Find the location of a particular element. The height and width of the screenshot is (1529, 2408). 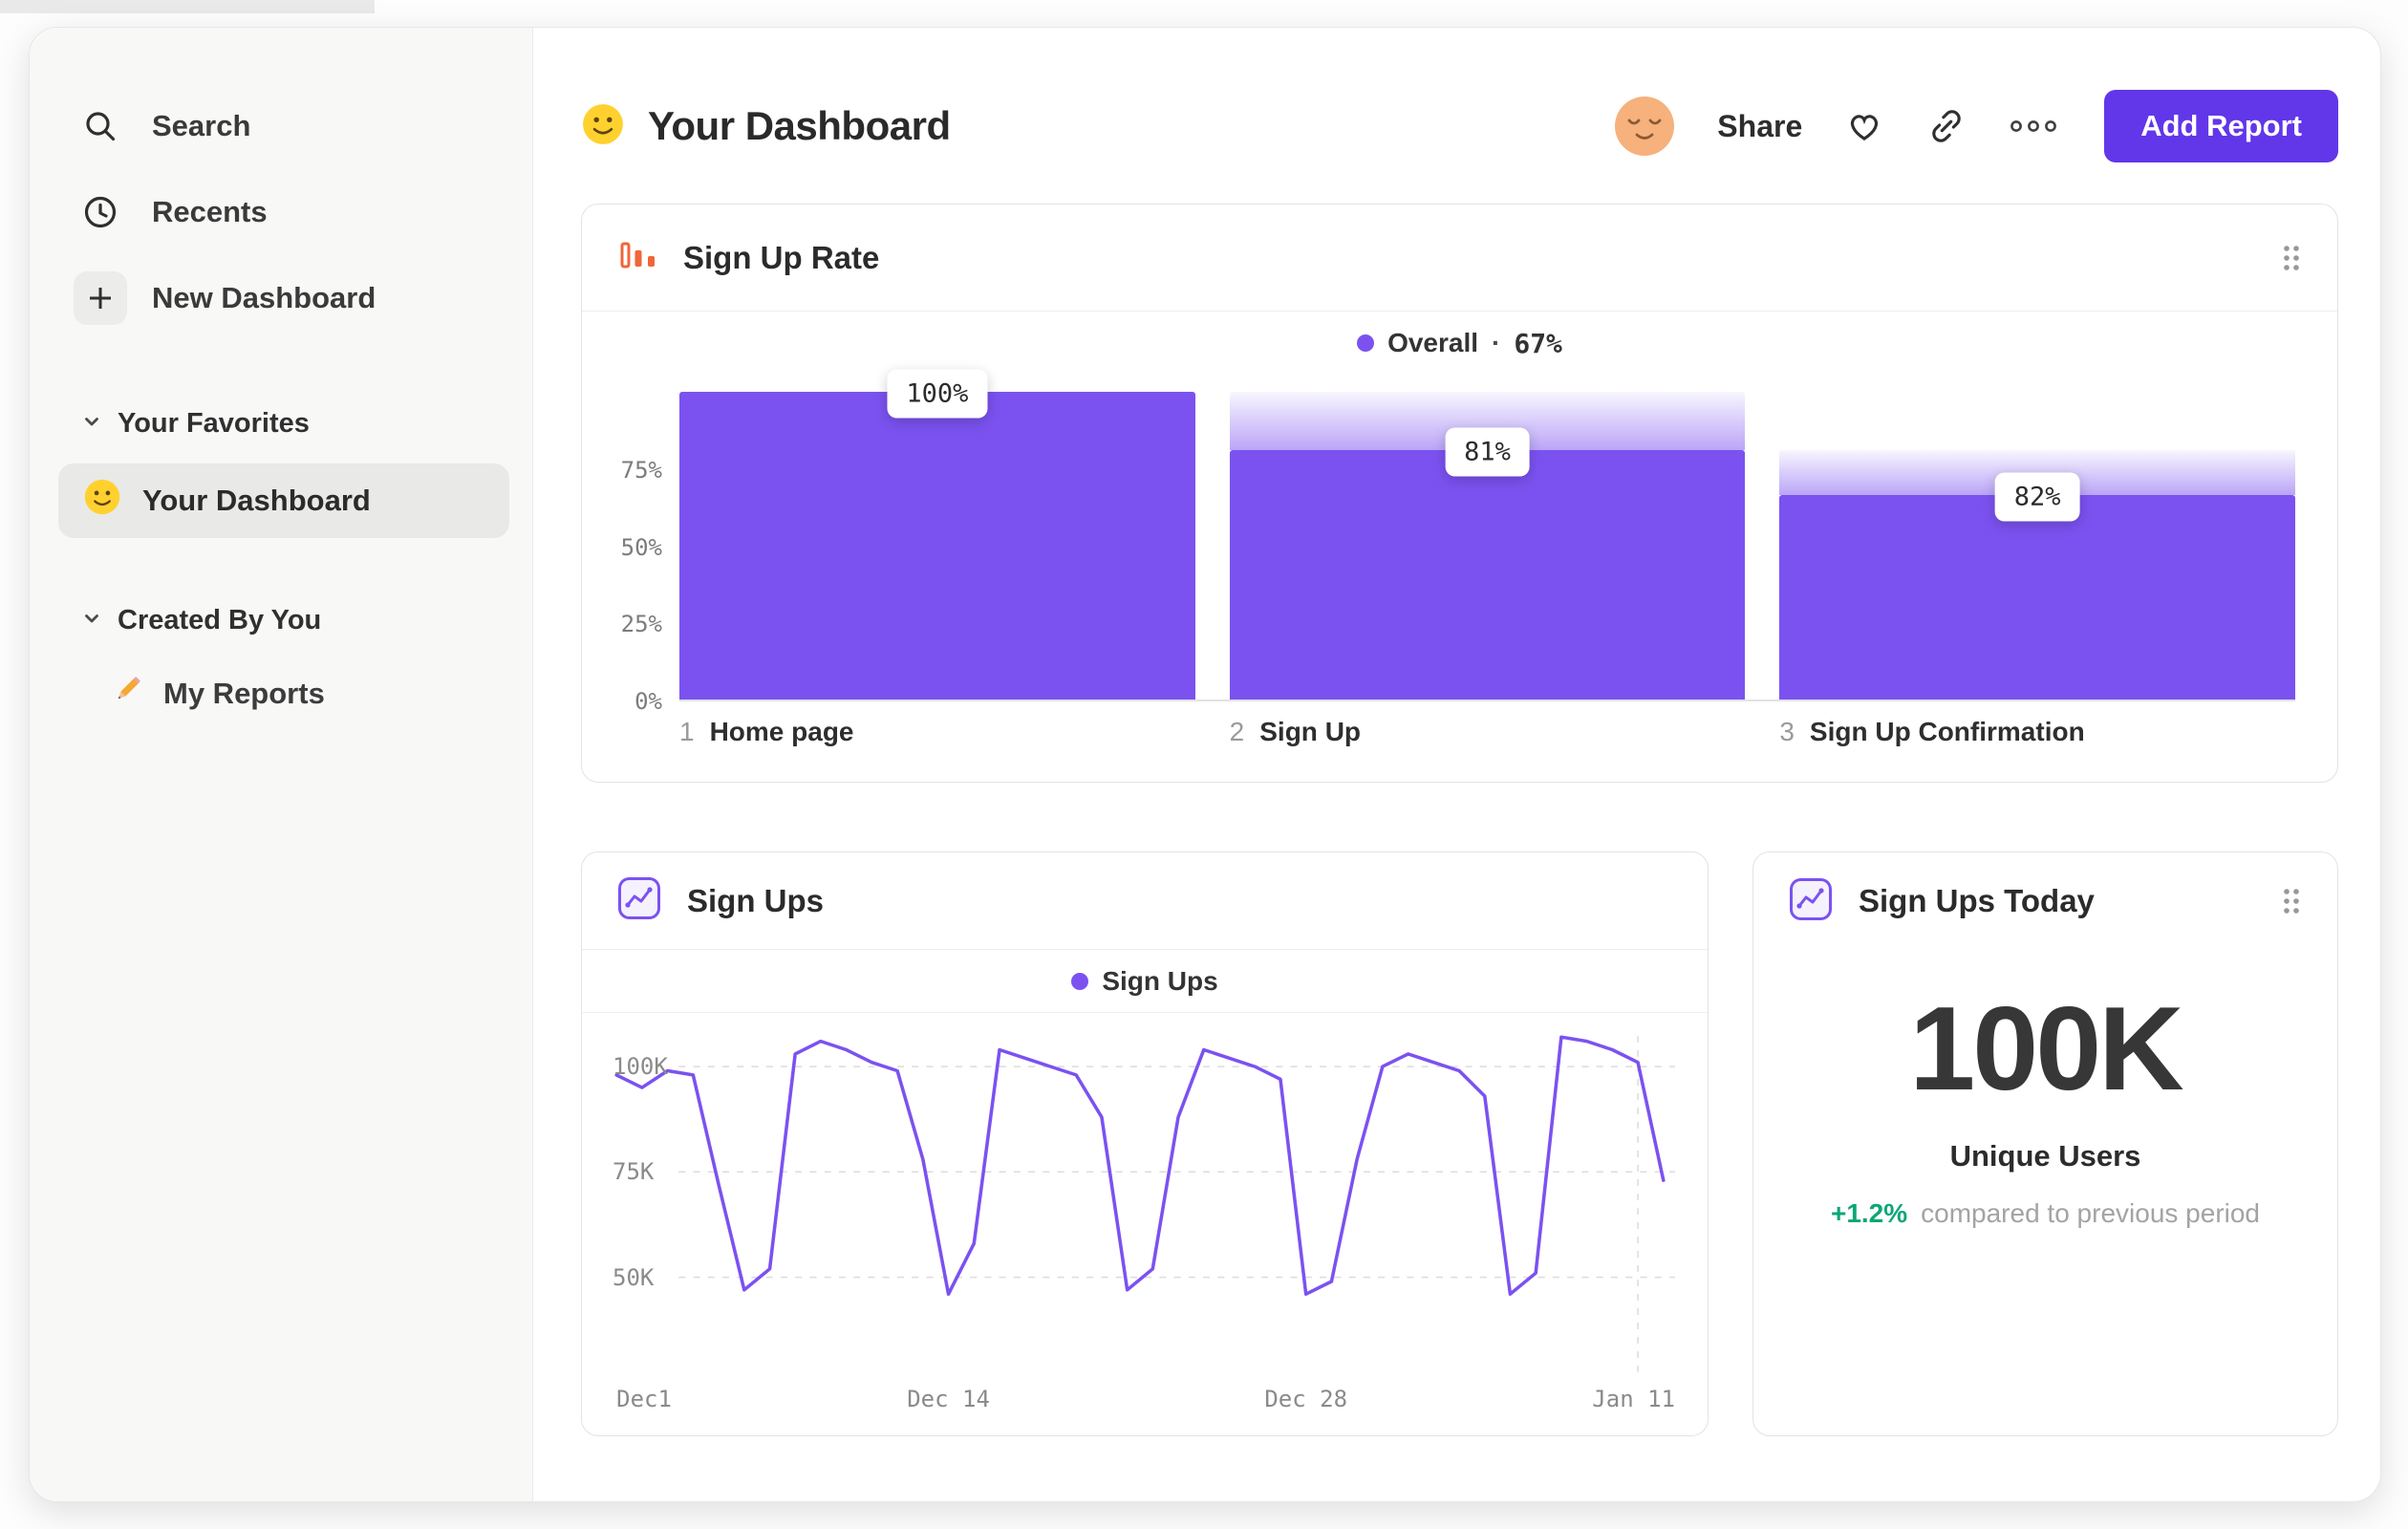

line-legend: Sign Ups is located at coordinates (1145, 981).